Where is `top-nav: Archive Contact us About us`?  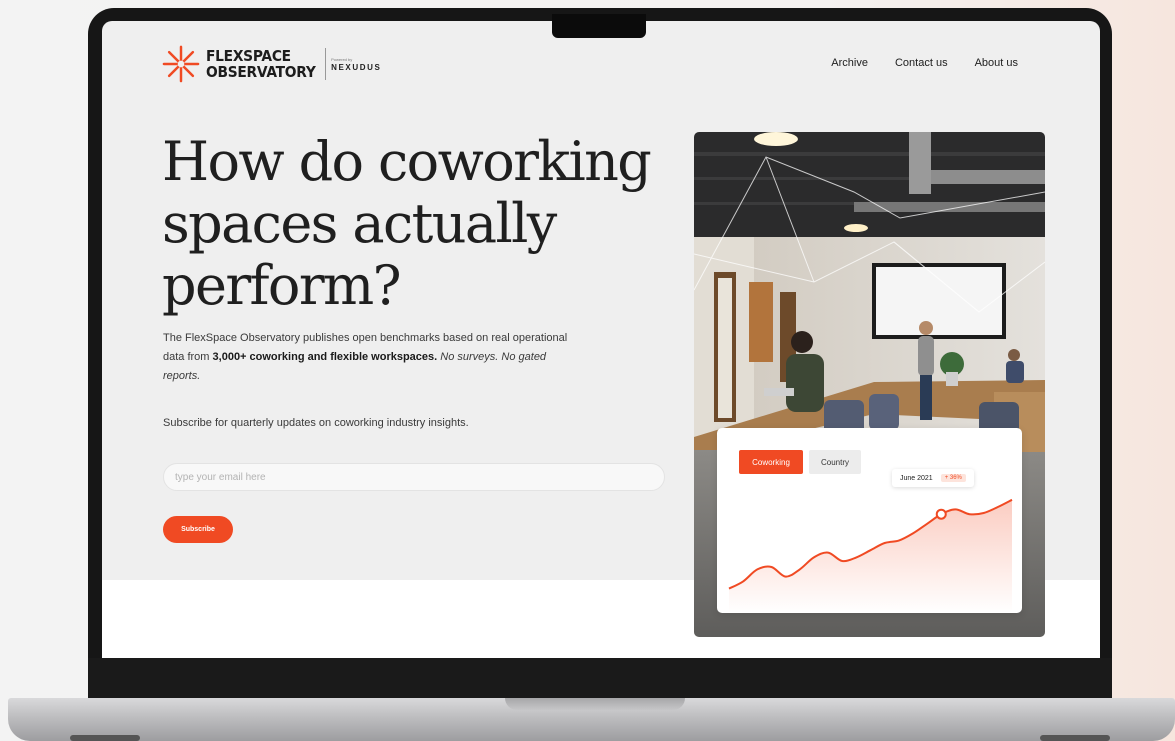 top-nav: Archive Contact us About us is located at coordinates (924, 63).